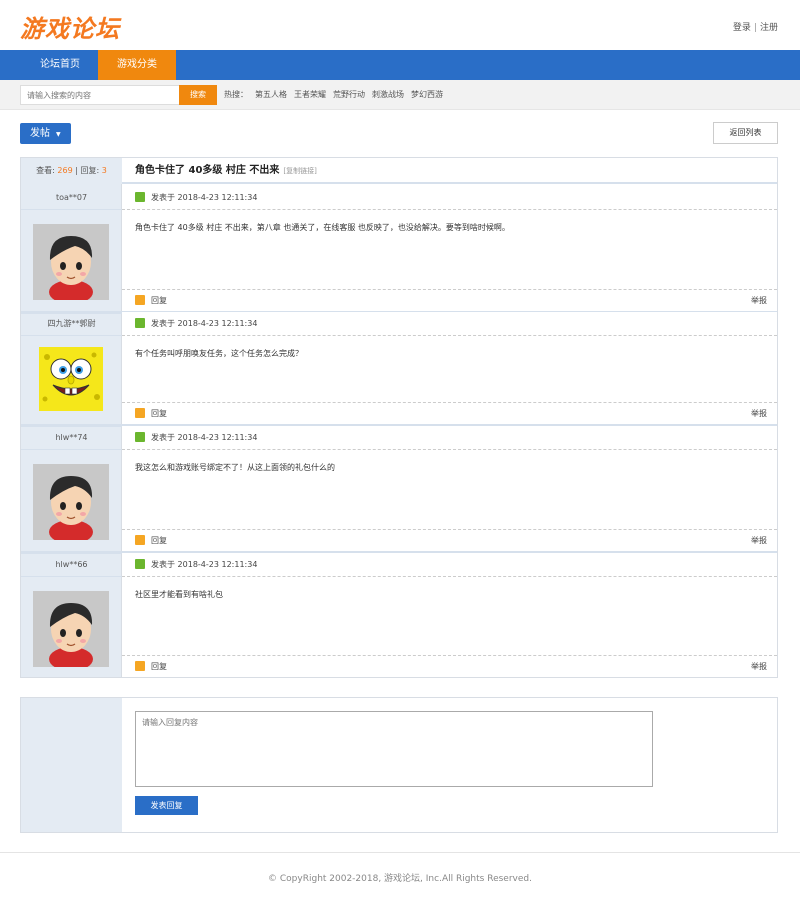  I want to click on hot-item: 荒野行动, so click(349, 94).